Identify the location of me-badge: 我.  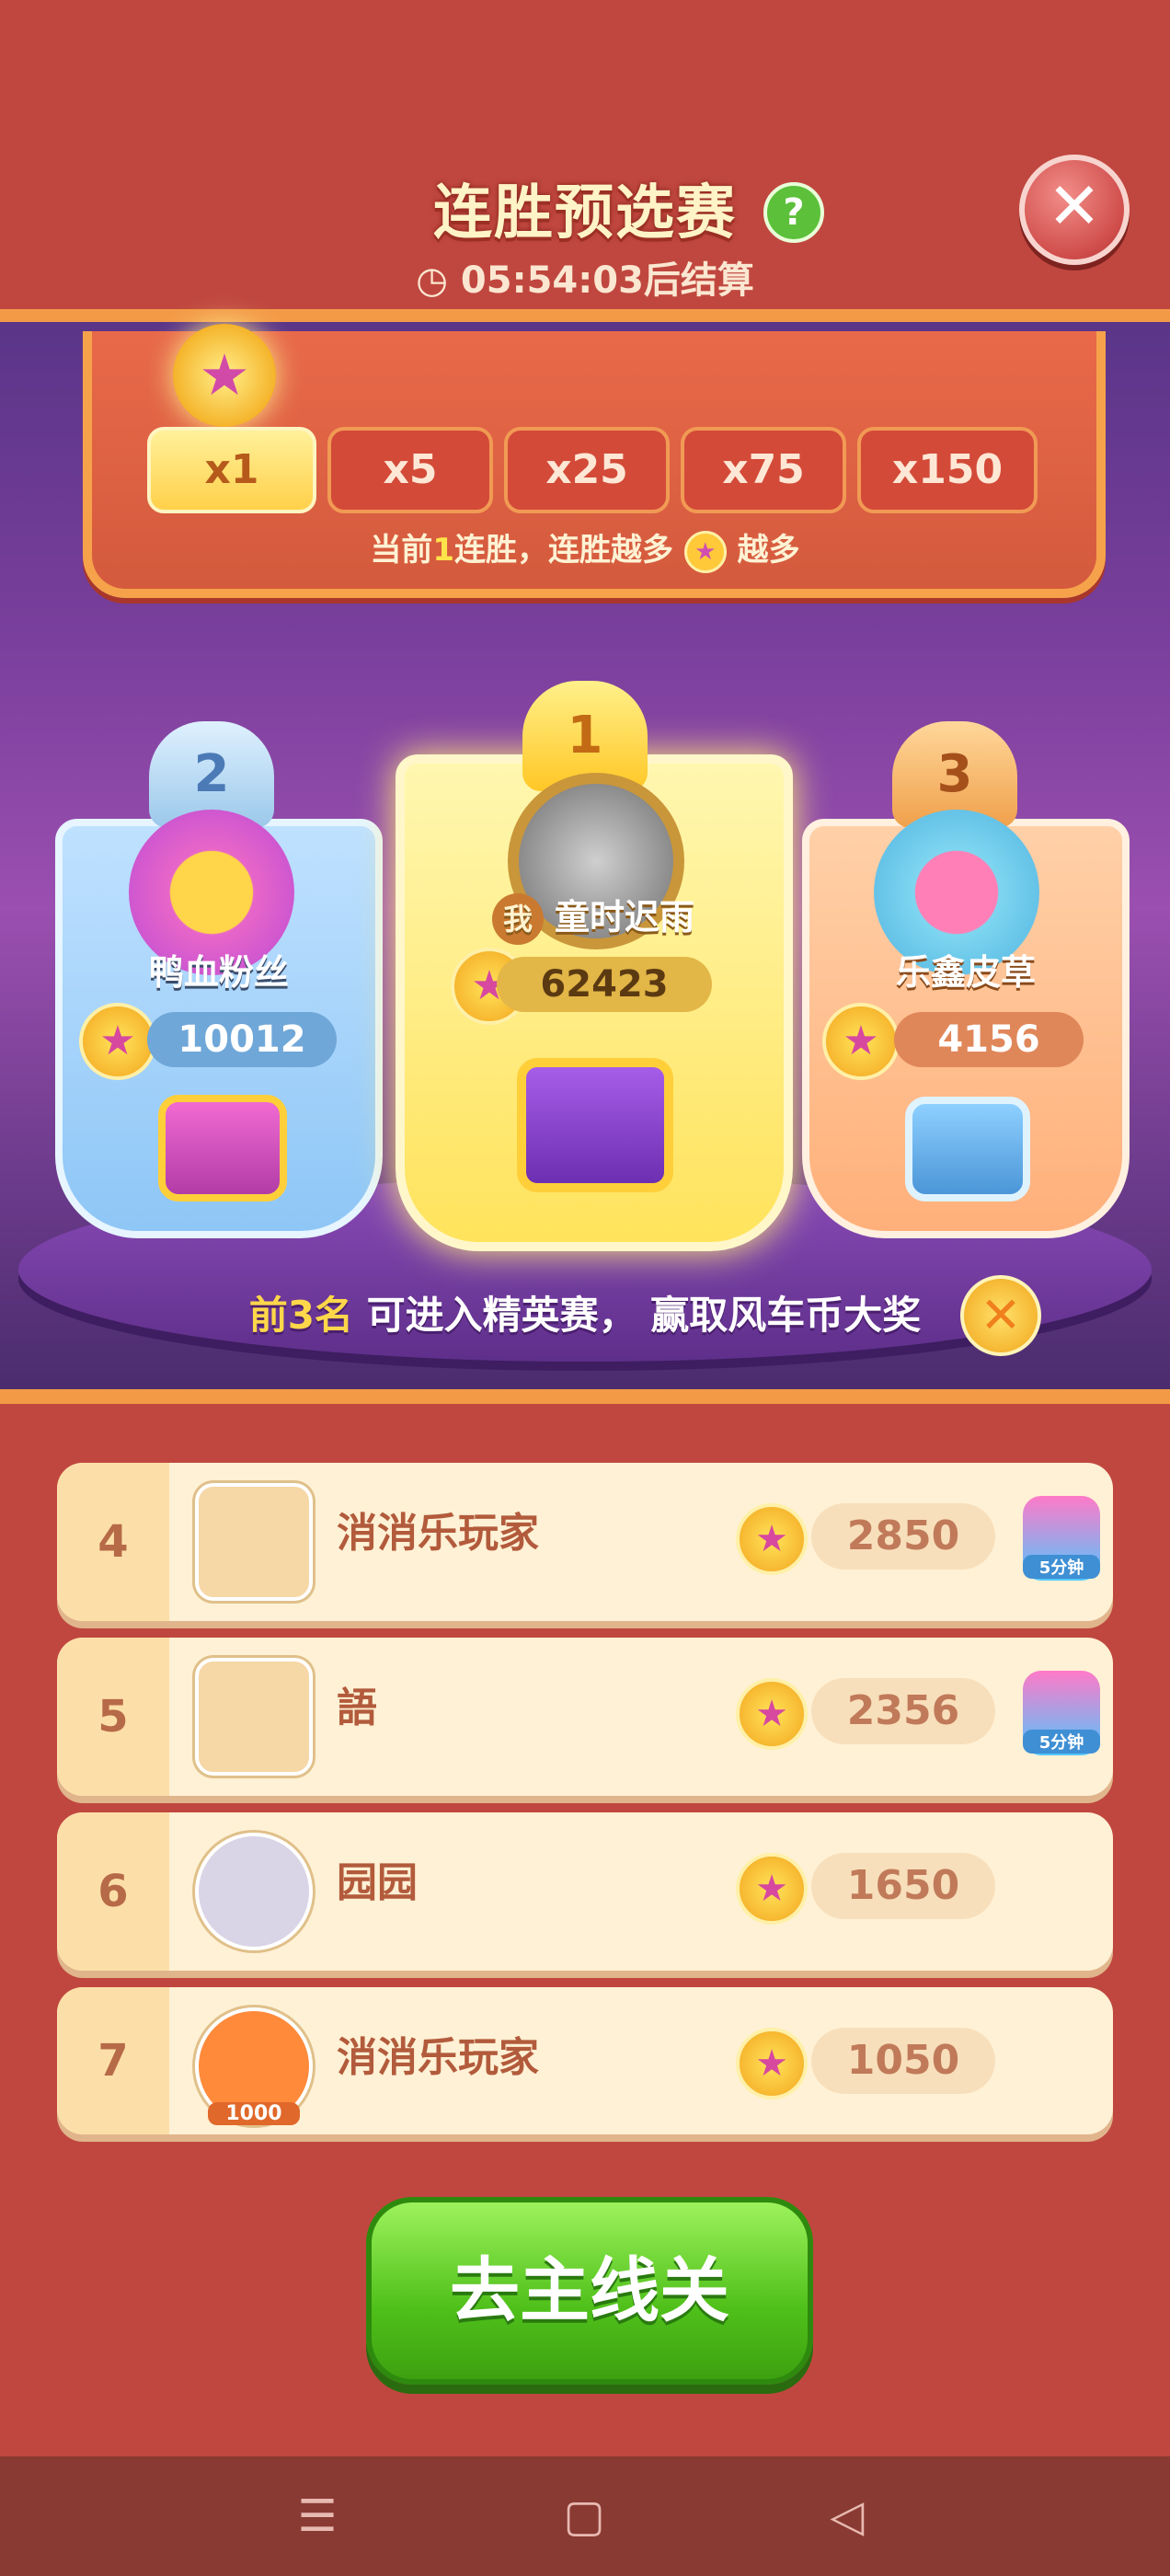
(517, 919).